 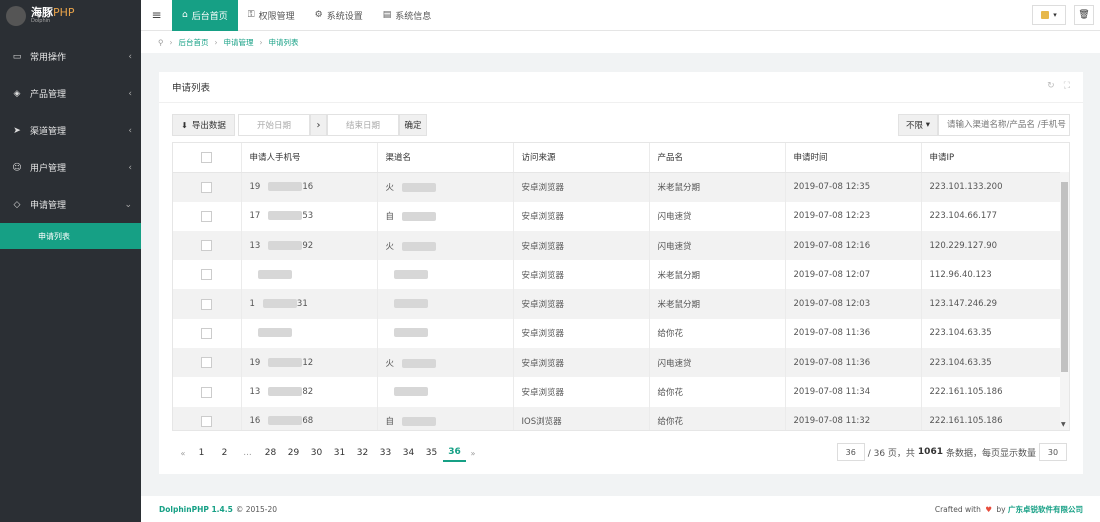 What do you see at coordinates (853, 245) in the screenshot?
I see `time-cell: 2019-07-08 12:16` at bounding box center [853, 245].